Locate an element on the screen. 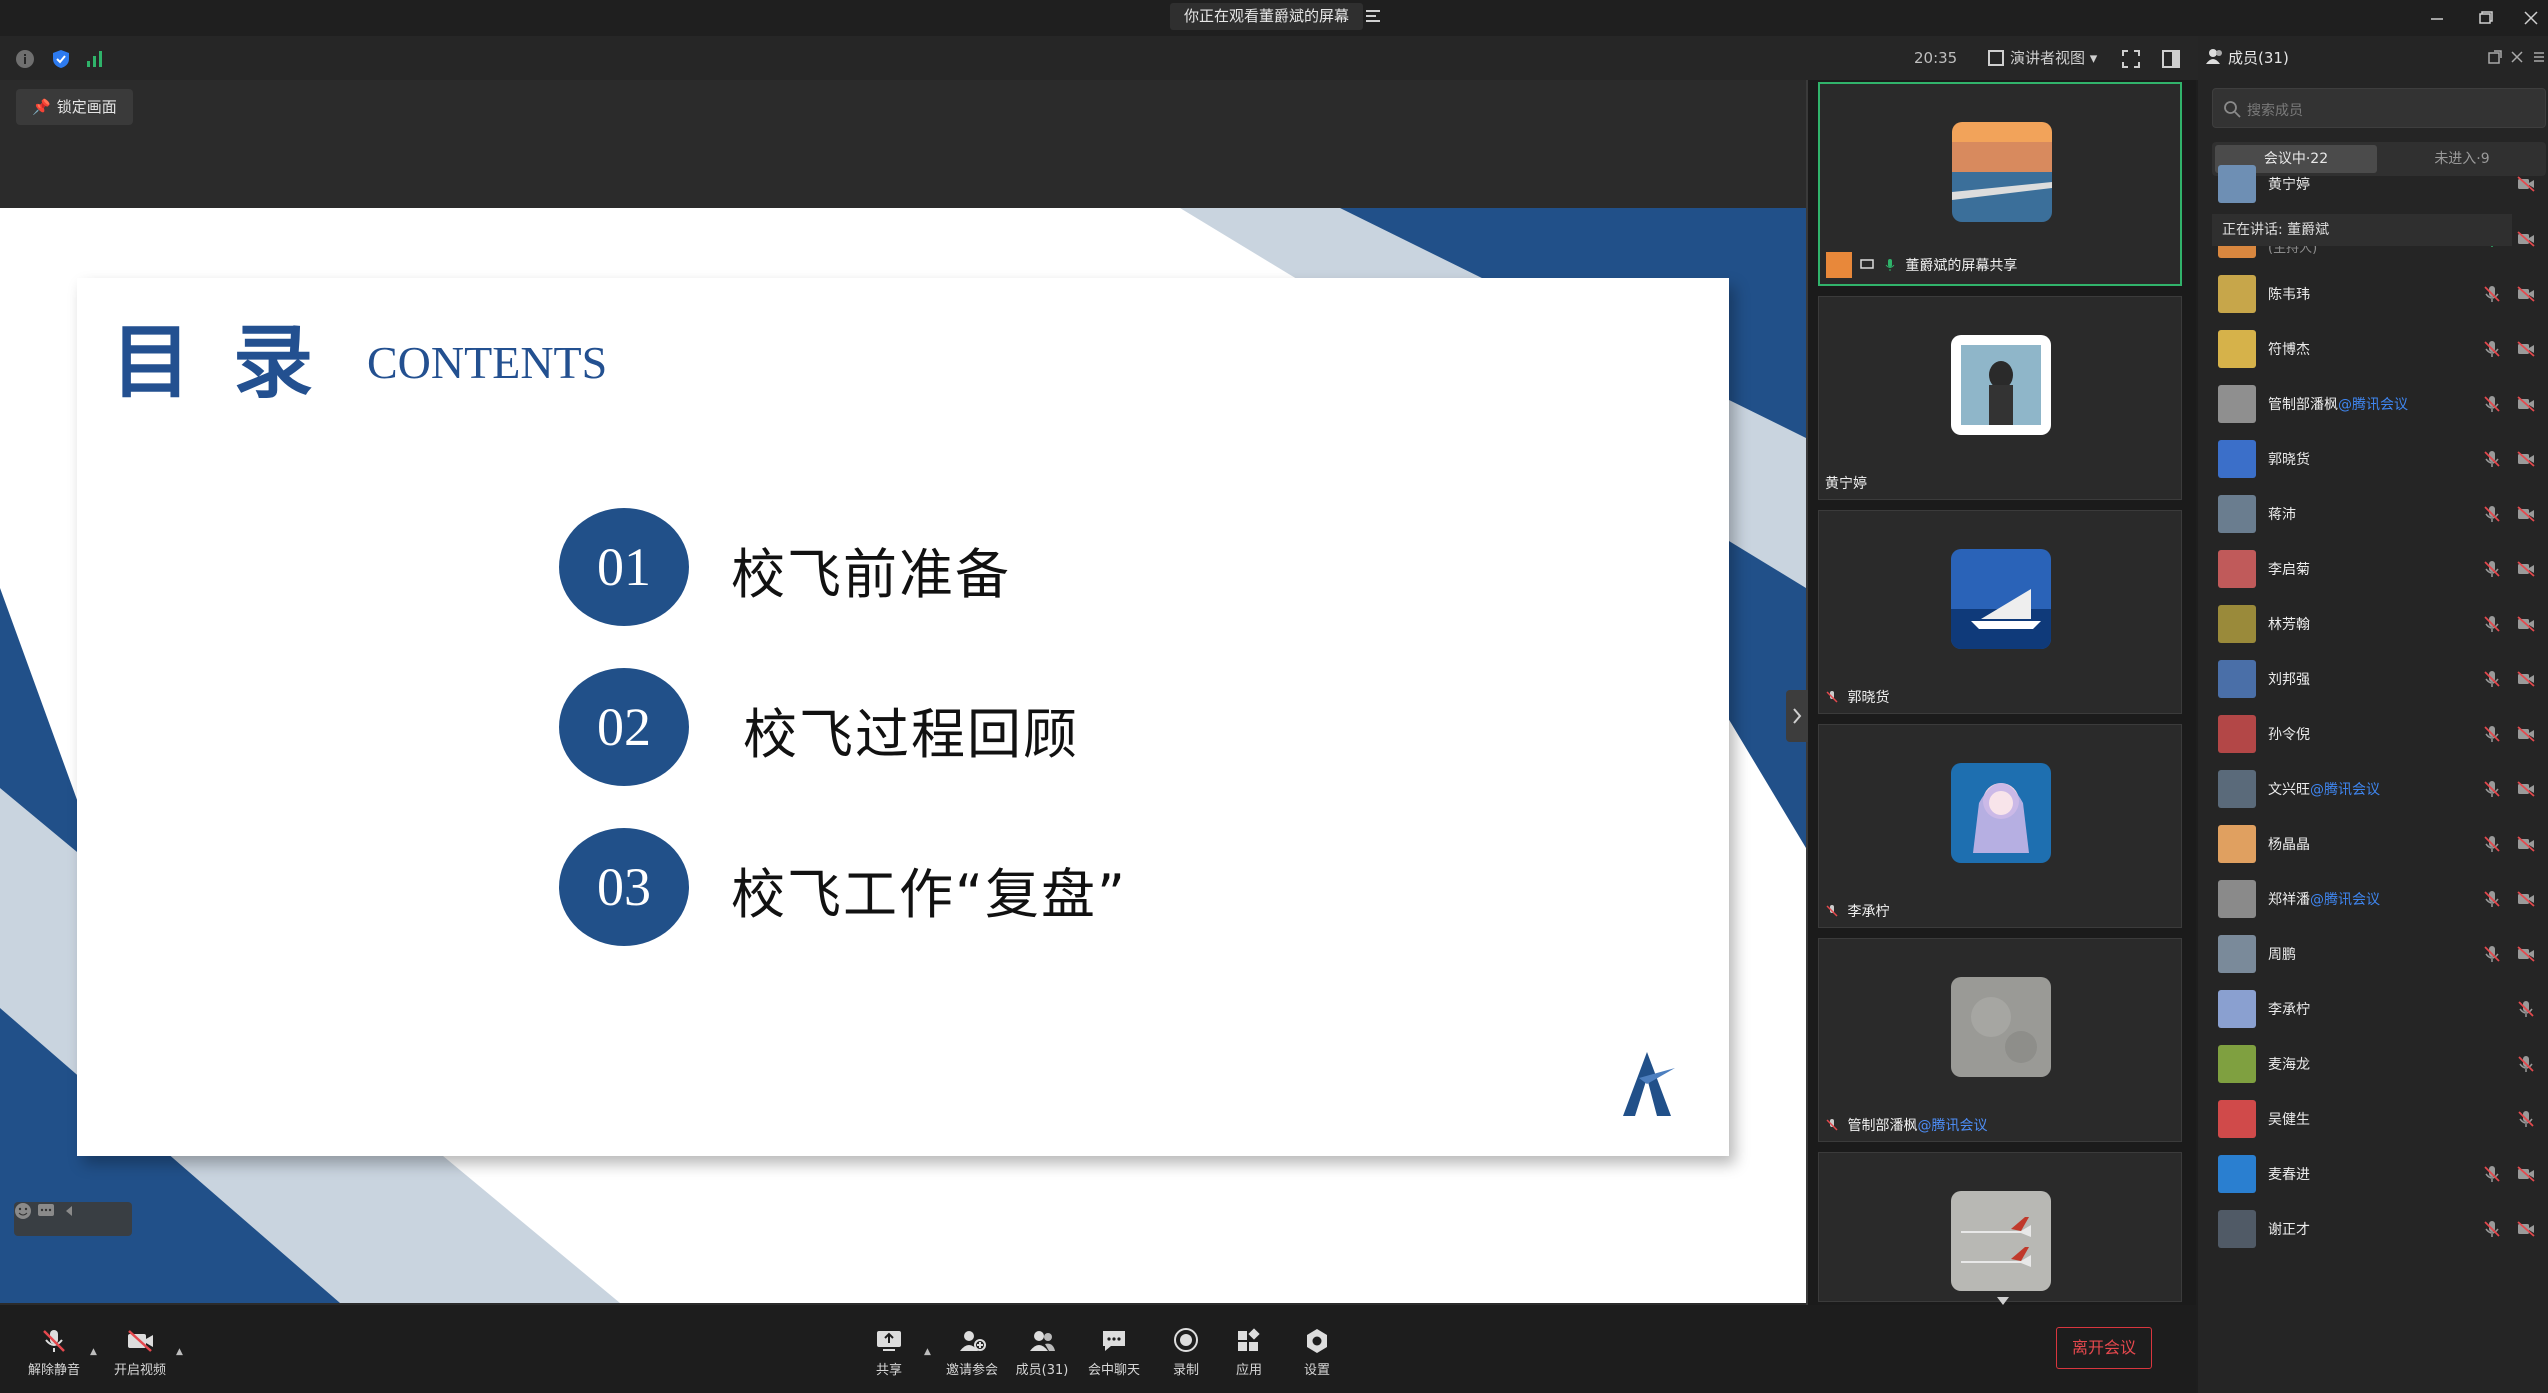 The image size is (2548, 1393). member-row: 李承柠 is located at coordinates (2373, 1008).